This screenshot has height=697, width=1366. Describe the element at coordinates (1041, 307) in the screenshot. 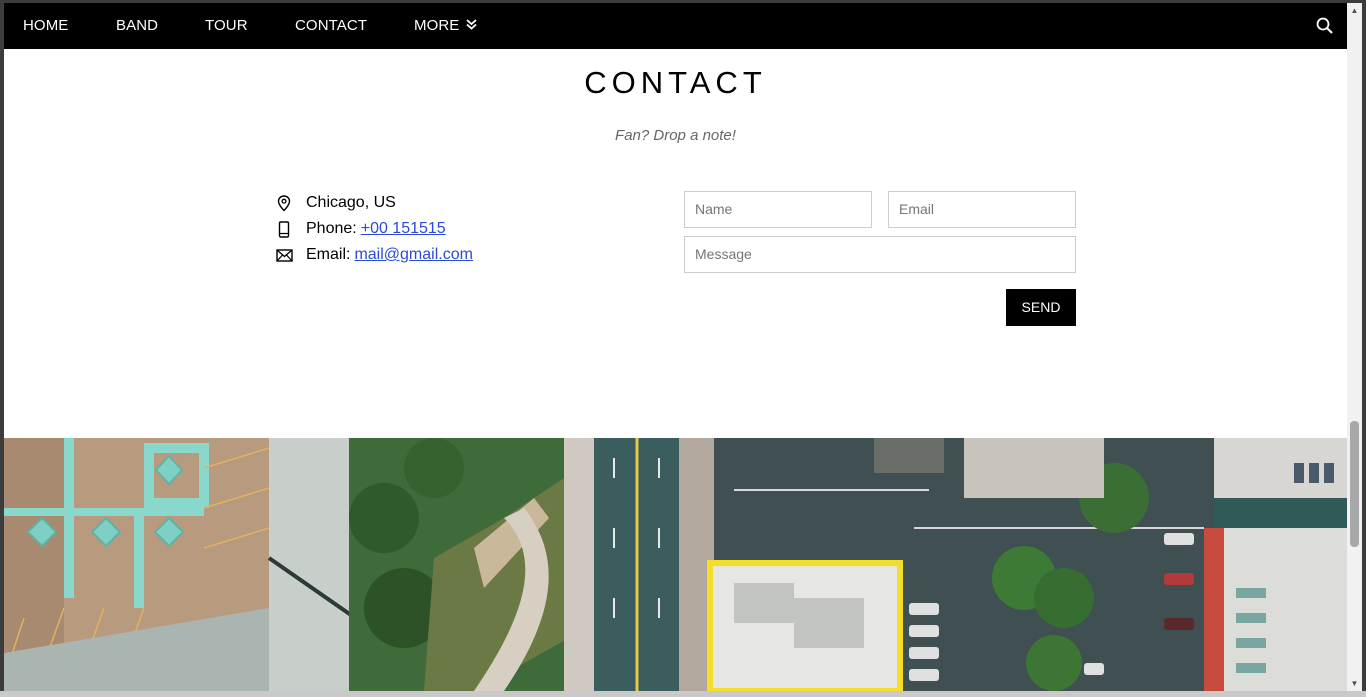

I see `send-button: SEND` at that location.